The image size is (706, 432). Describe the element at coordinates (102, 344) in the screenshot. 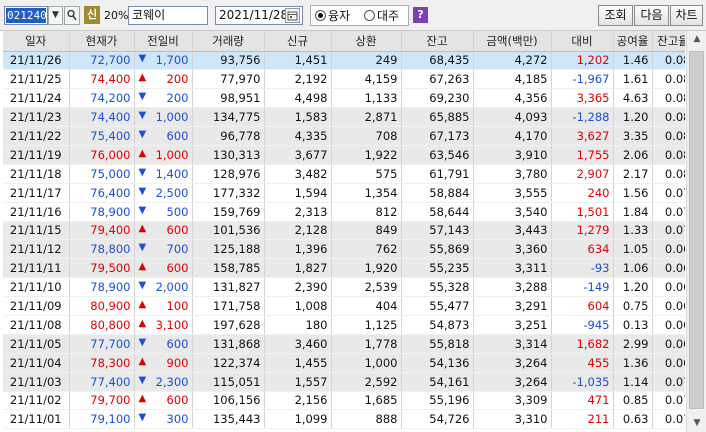

I see `cell-price: 77,700` at that location.